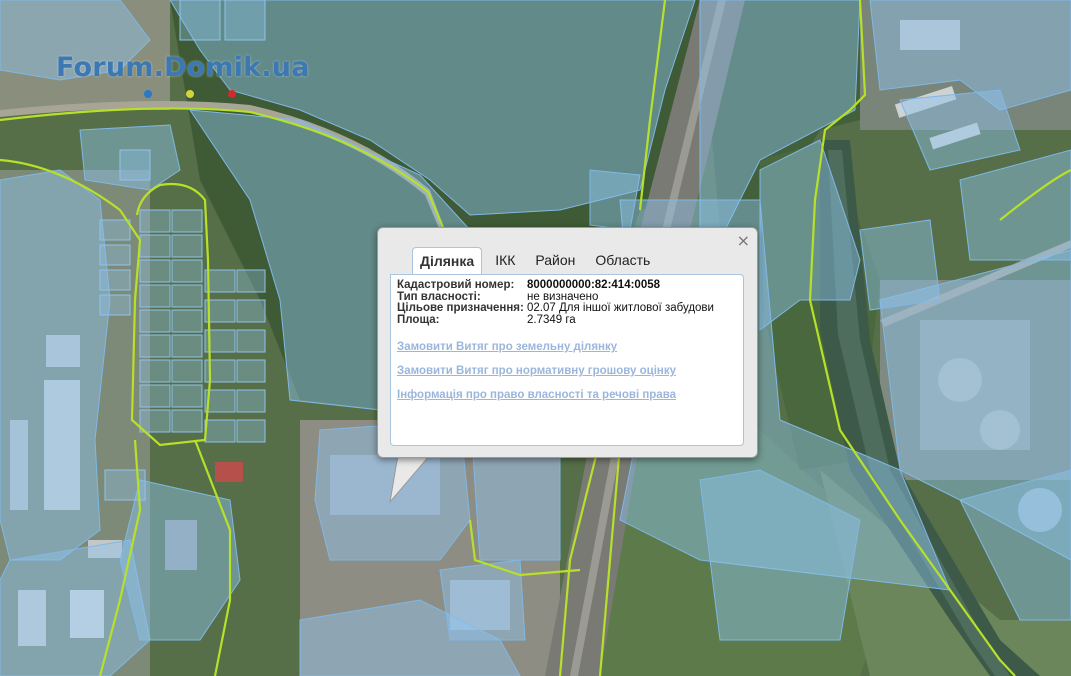  What do you see at coordinates (594, 285) in the screenshot?
I see `cadastral-number-value: 8000000000:82:414:0058` at bounding box center [594, 285].